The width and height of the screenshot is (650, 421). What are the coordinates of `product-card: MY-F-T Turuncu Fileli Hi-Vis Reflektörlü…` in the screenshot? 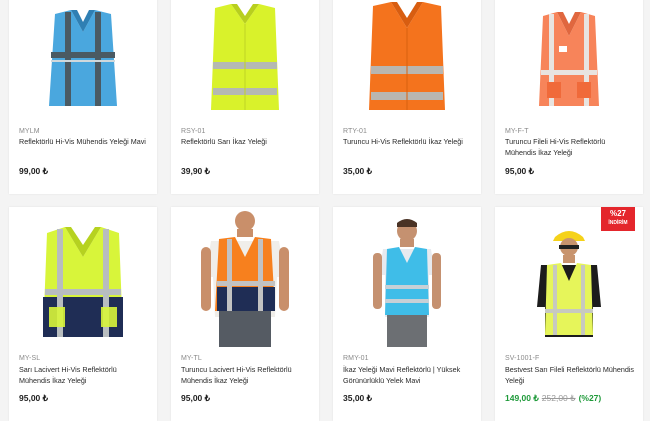 It's located at (569, 97).